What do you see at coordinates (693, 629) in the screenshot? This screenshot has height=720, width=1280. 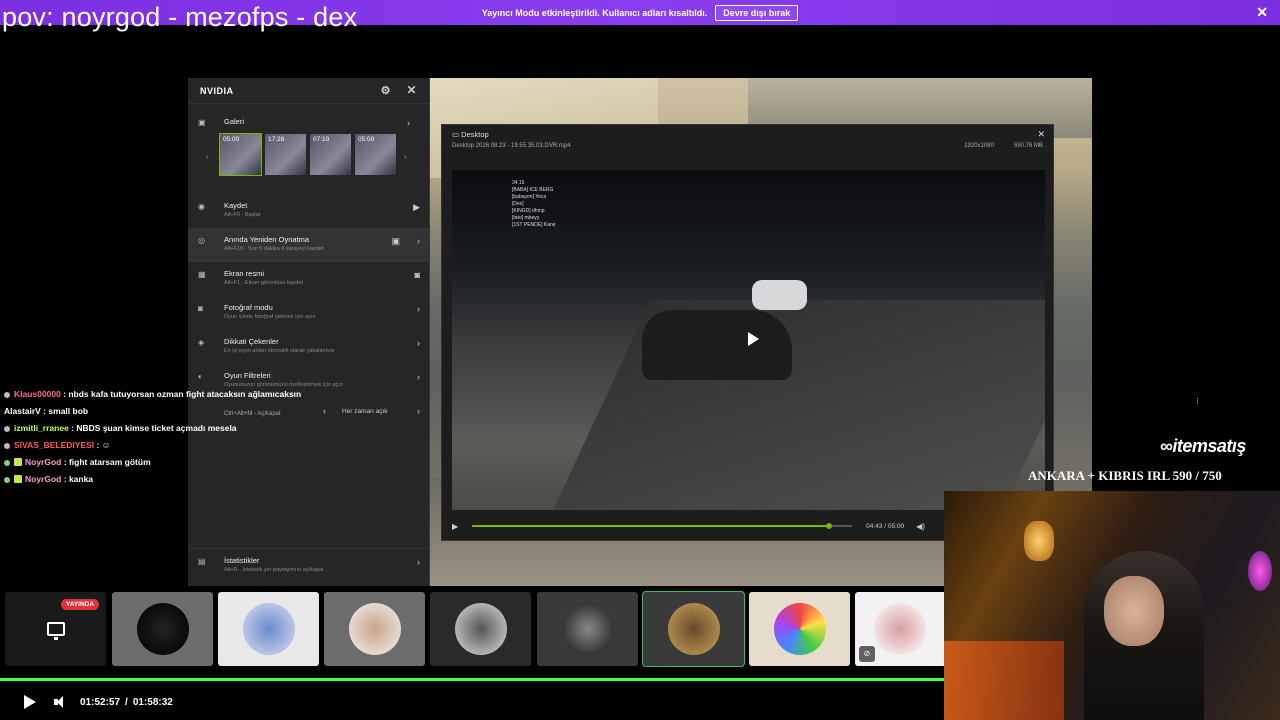 I see `participant-tile-active` at bounding box center [693, 629].